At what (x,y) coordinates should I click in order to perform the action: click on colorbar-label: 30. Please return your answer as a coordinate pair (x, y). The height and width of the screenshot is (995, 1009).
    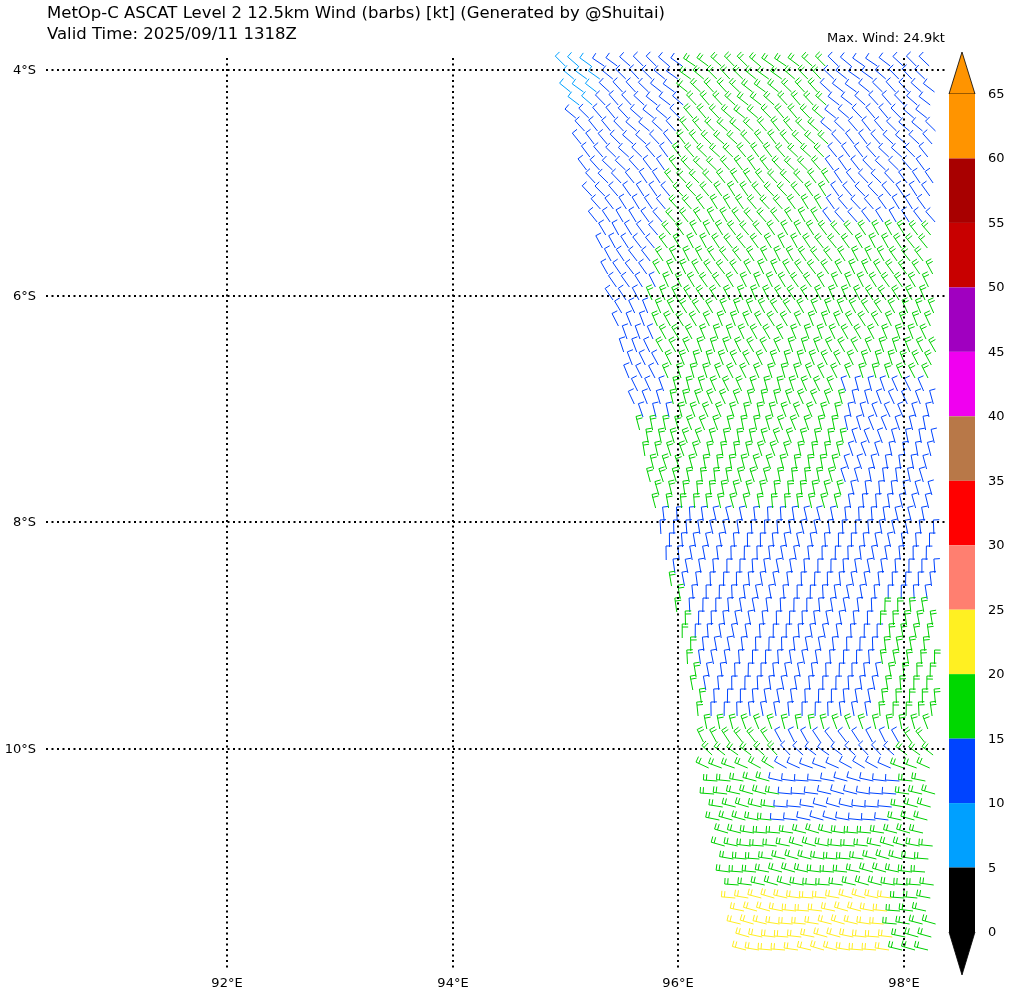
    Looking at the image, I should click on (996, 545).